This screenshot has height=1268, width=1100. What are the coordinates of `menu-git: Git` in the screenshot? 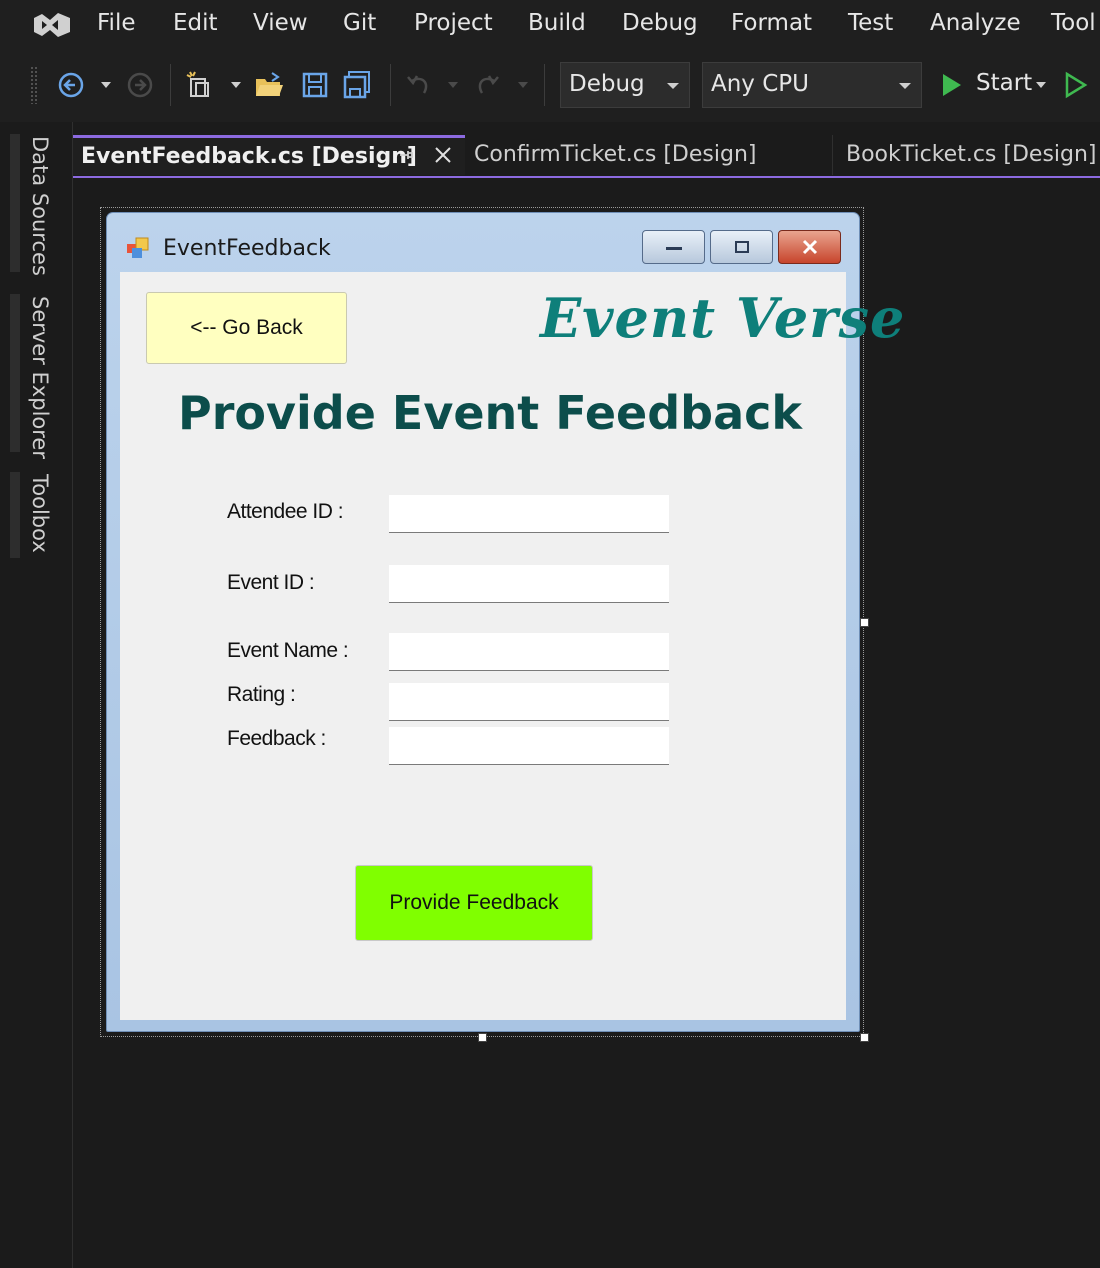 It's located at (359, 23).